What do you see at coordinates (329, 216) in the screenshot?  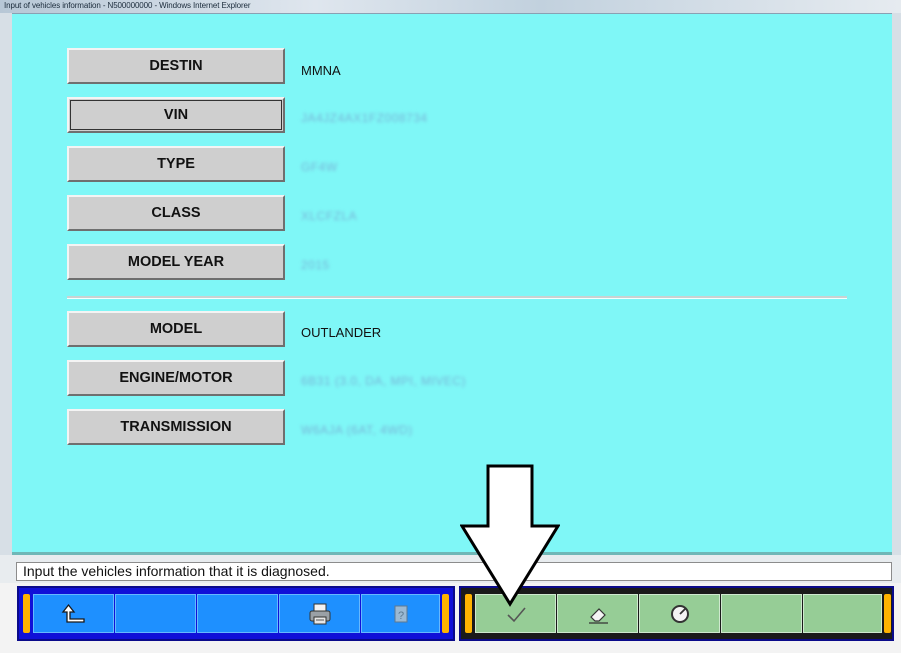 I see `class-value: XLCFZLA` at bounding box center [329, 216].